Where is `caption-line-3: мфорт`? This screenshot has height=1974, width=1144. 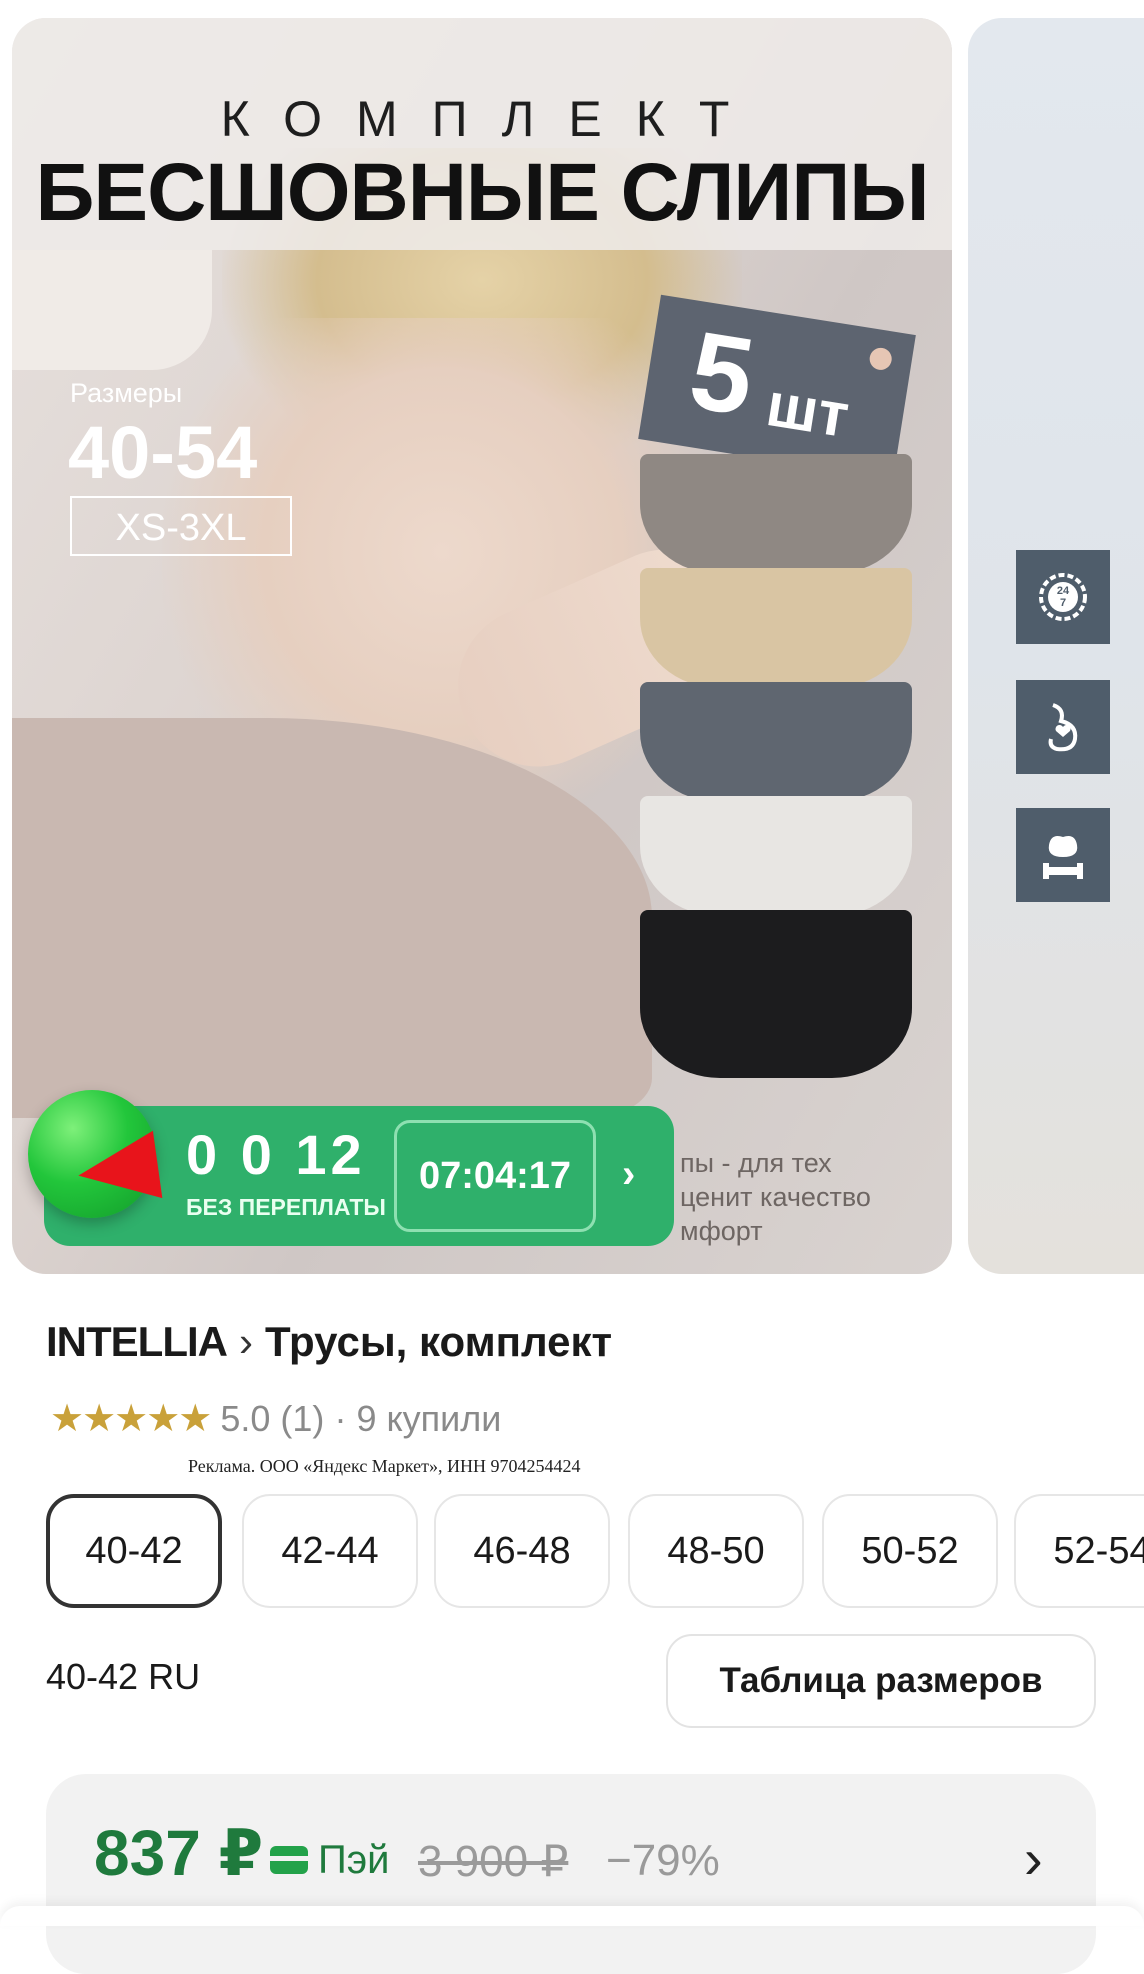 caption-line-3: мфорт is located at coordinates (721, 1231).